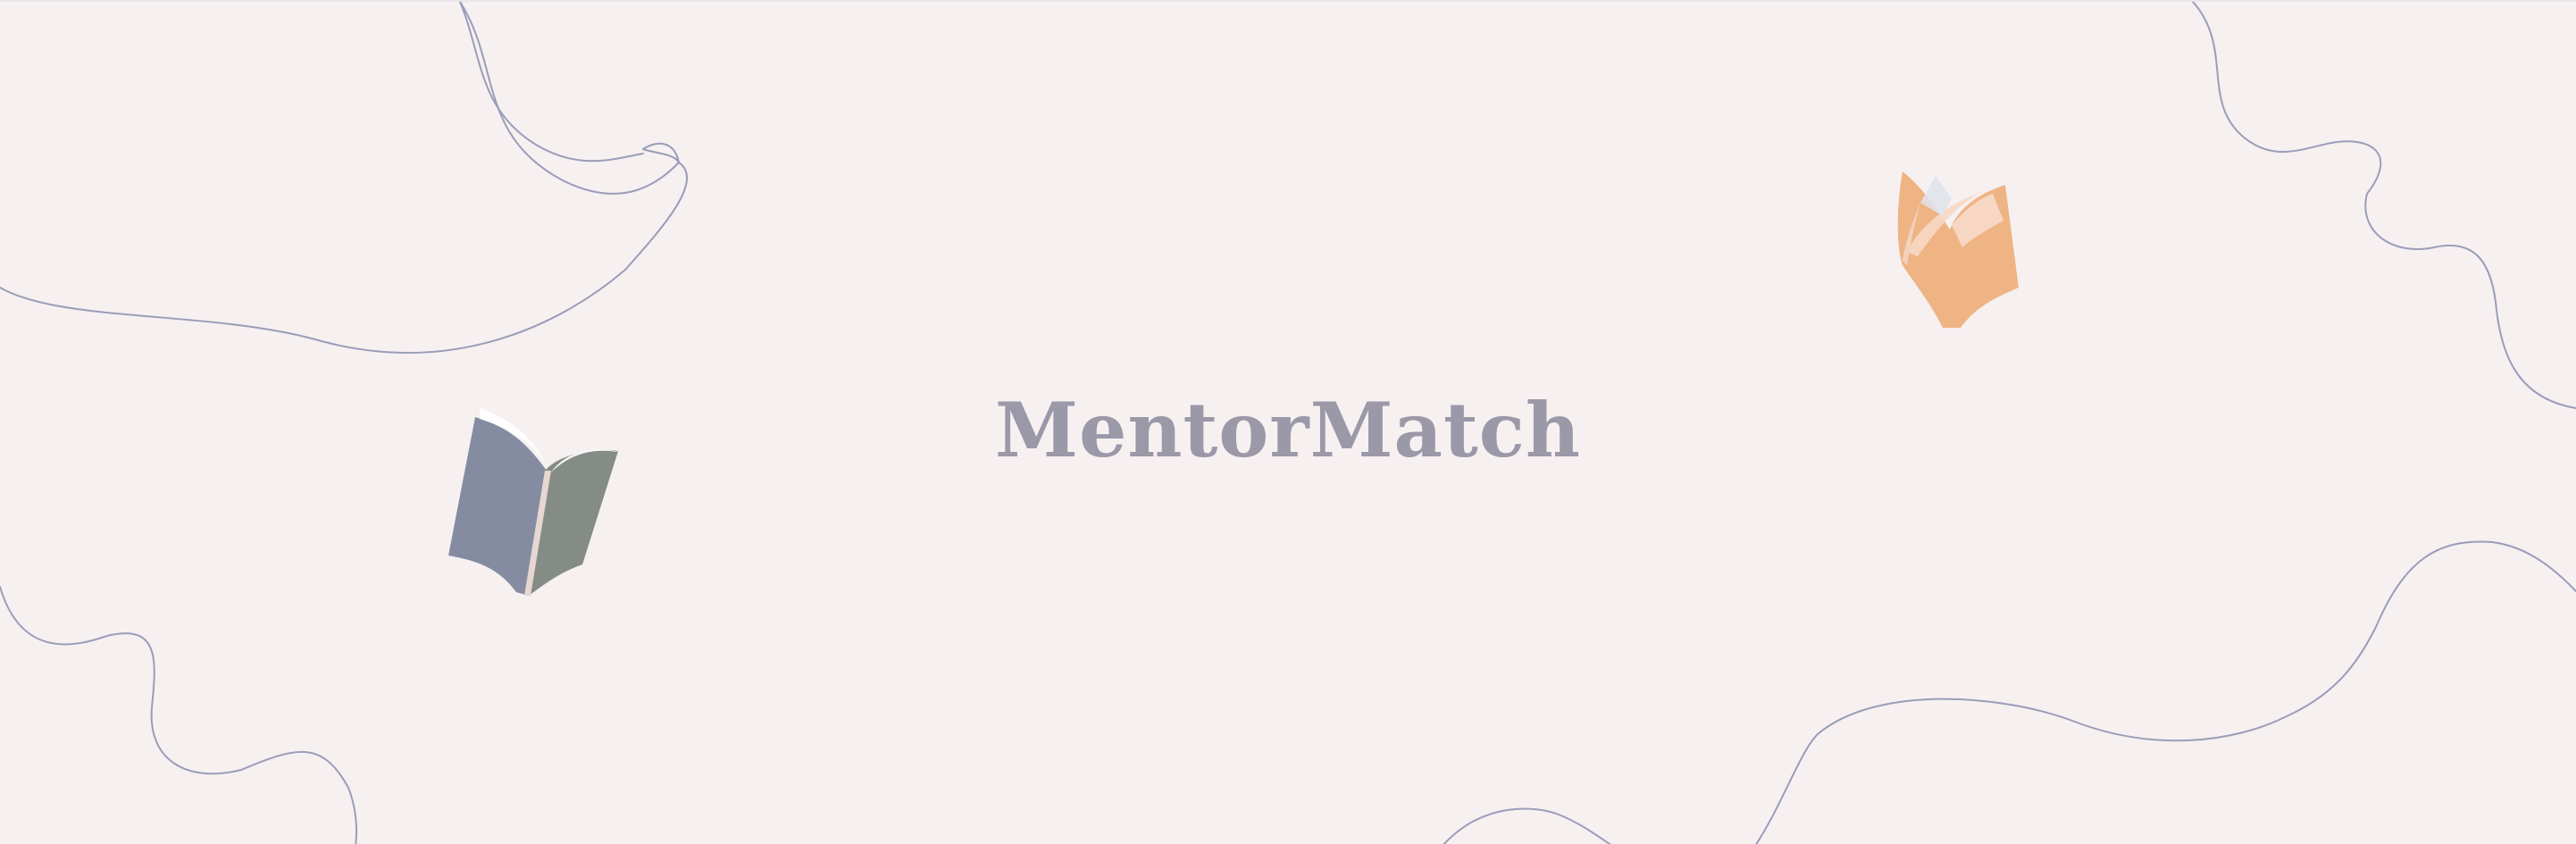 This screenshot has height=844, width=2576. What do you see at coordinates (1527, 825) in the screenshot?
I see `doodle-bottom-center` at bounding box center [1527, 825].